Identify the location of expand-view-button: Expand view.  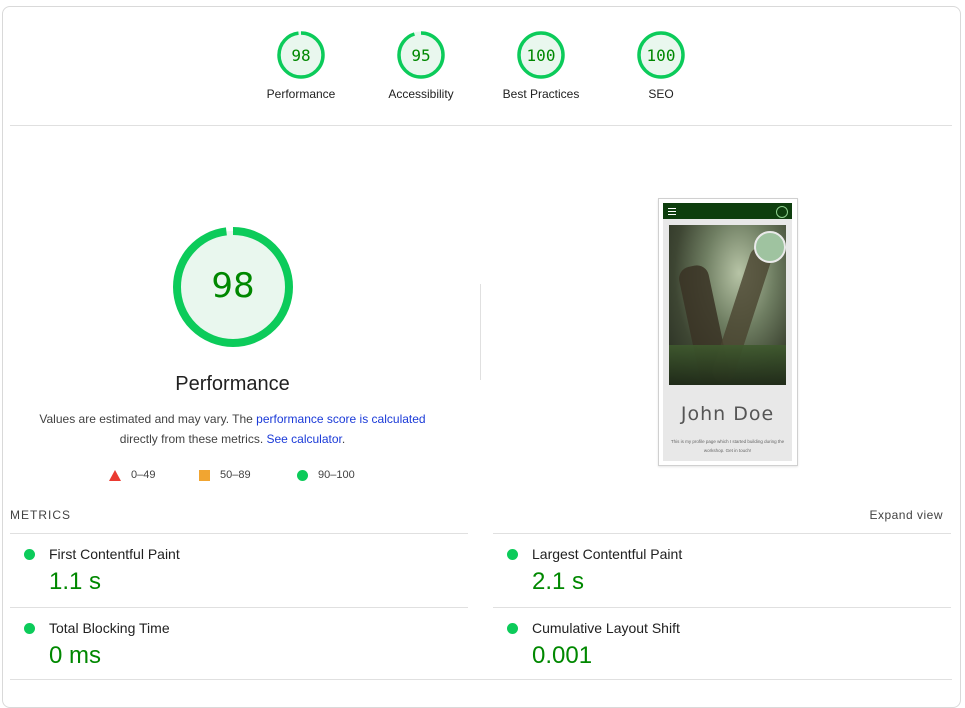
(906, 515).